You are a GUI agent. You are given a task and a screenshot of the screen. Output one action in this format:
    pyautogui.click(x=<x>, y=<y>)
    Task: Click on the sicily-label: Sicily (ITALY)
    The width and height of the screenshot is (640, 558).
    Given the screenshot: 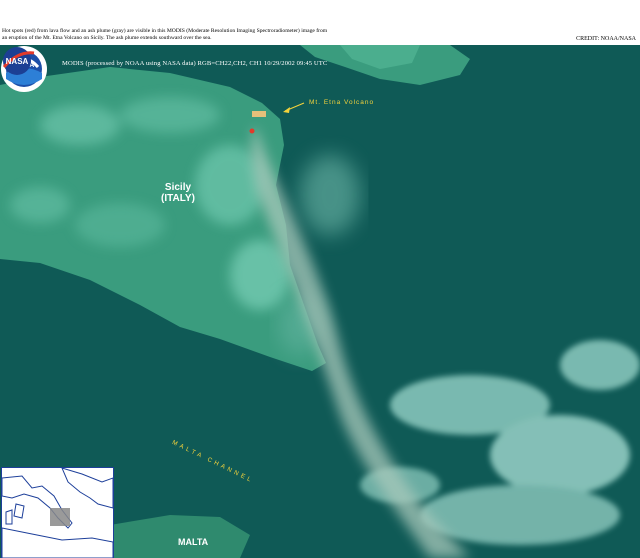 What is the action you would take?
    pyautogui.click(x=178, y=193)
    